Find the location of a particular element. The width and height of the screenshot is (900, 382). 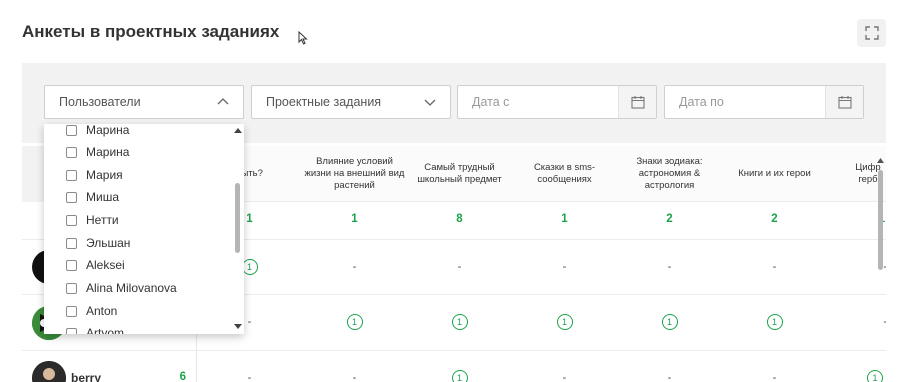

column-header: Книги и их герои is located at coordinates (774, 173).